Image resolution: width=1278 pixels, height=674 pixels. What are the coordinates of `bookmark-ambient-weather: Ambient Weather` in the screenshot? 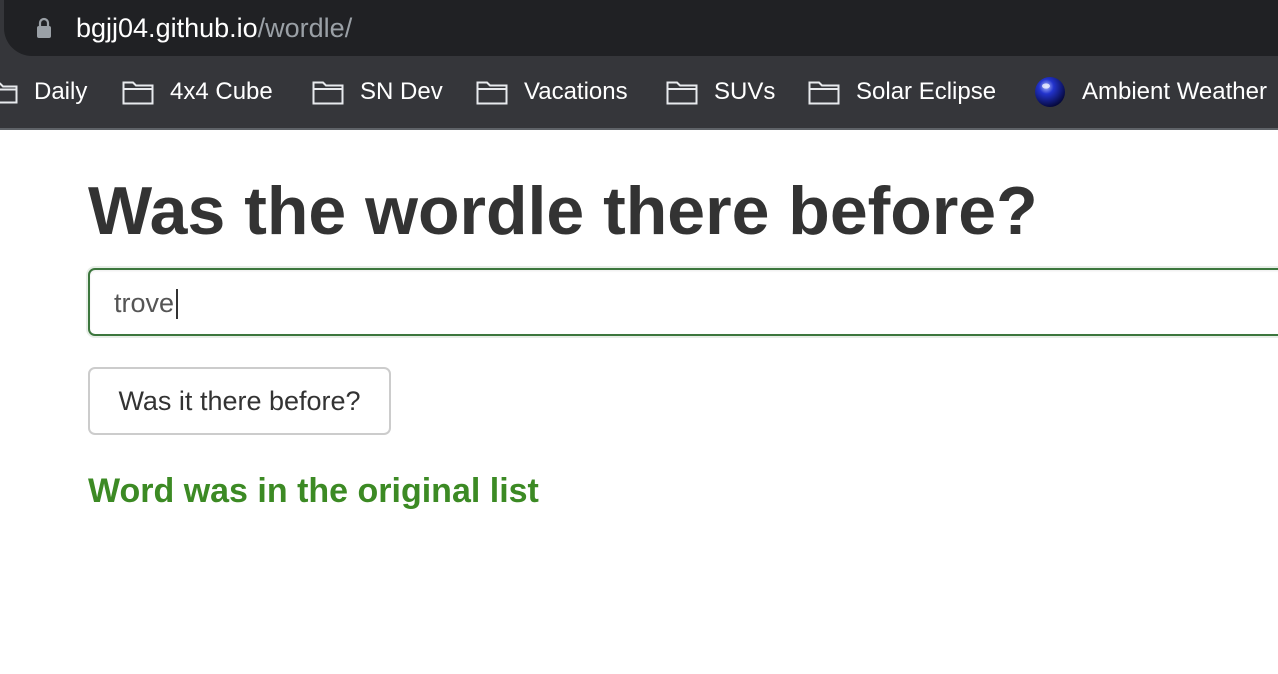 It's located at (1150, 92).